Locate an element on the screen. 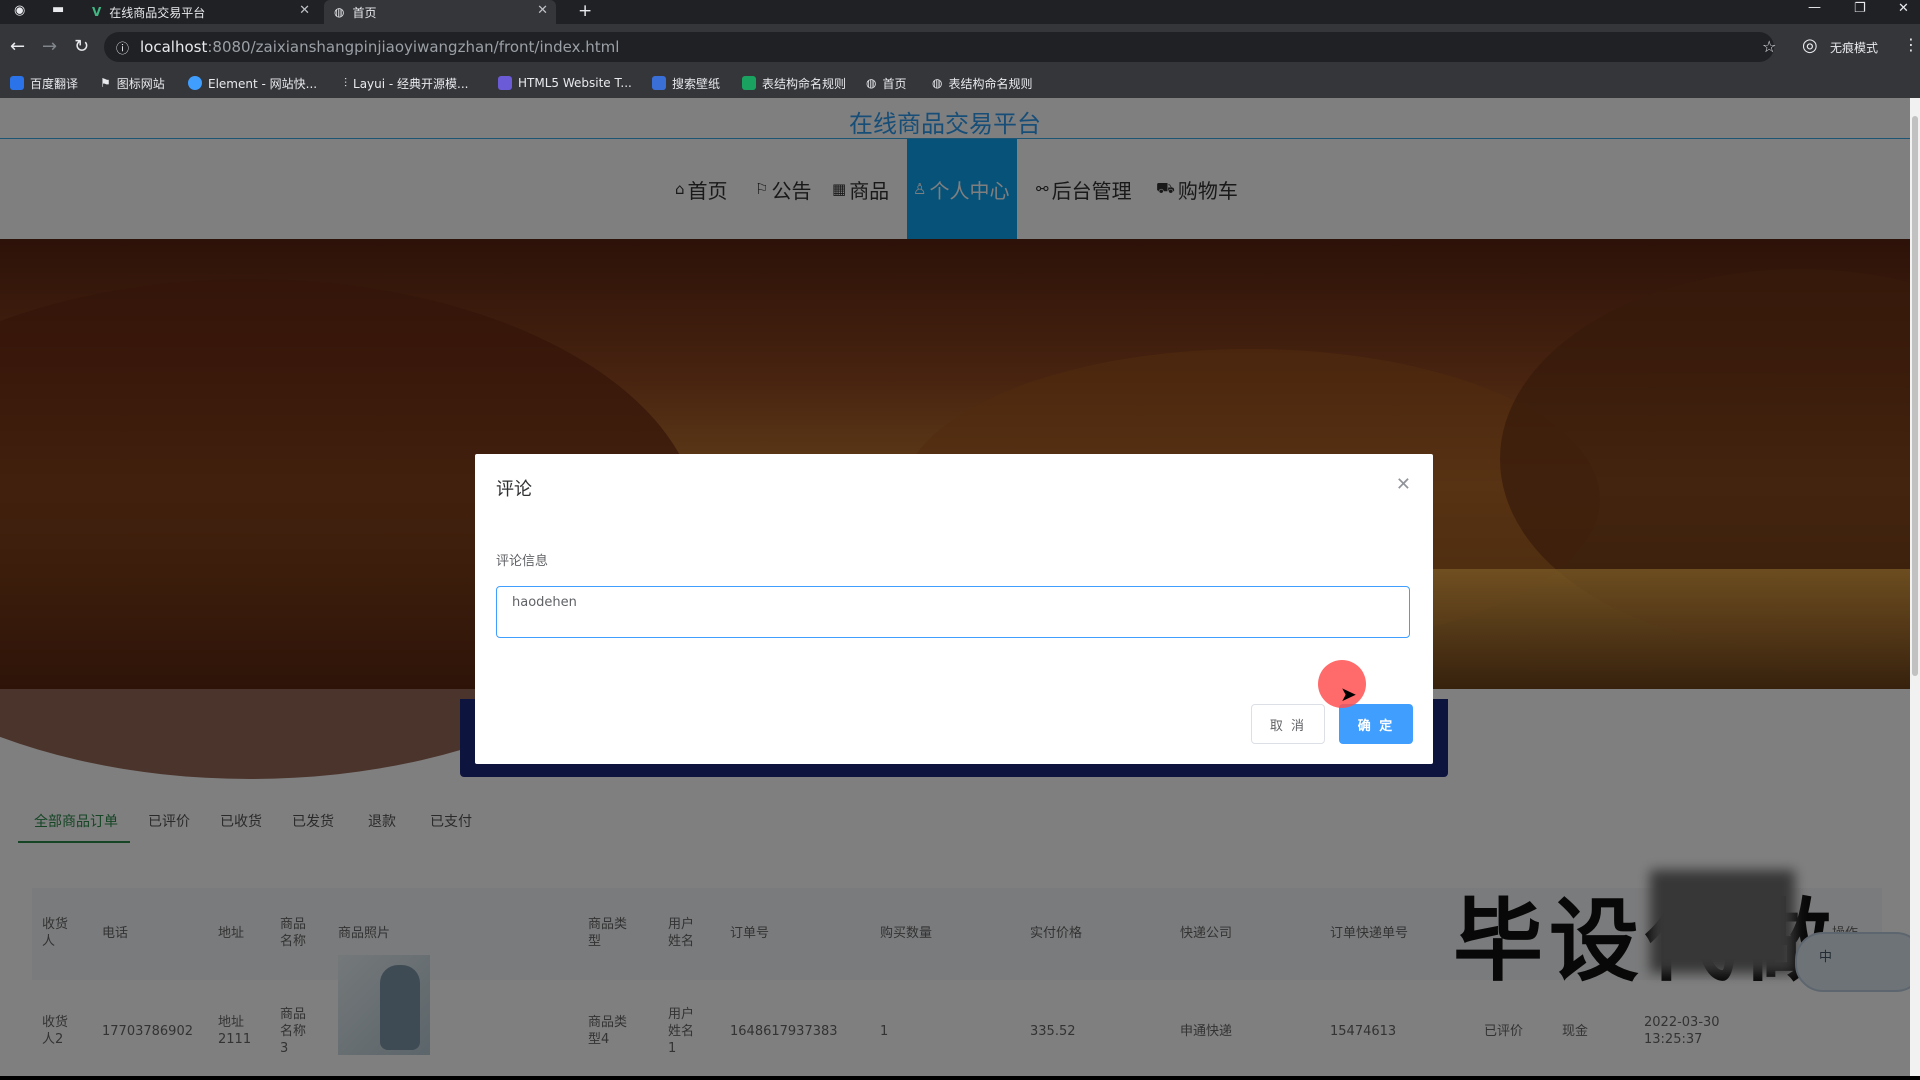 This screenshot has height=1080, width=1920. bookmark-item: ⚑ 图标网站 is located at coordinates (132, 83).